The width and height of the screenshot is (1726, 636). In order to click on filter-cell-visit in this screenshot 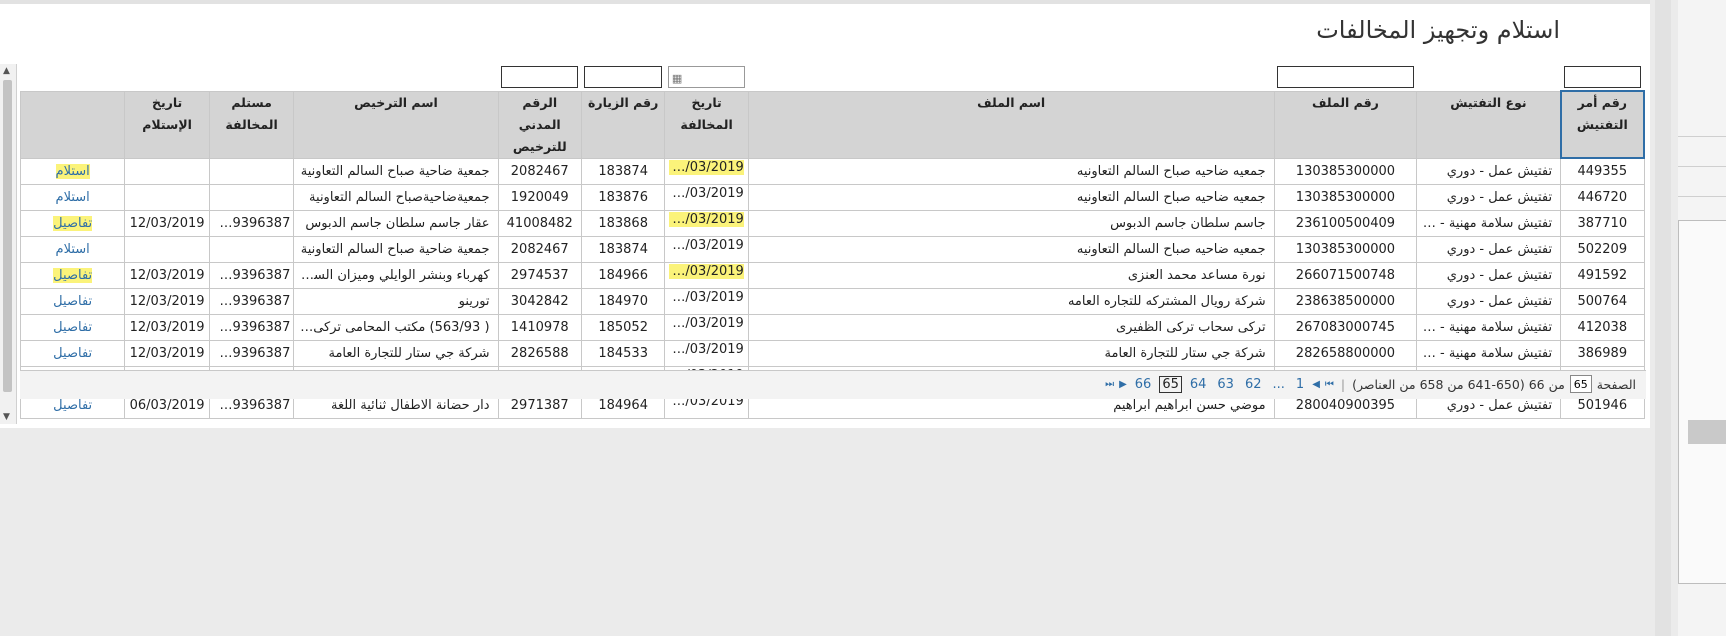, I will do `click(623, 78)`.